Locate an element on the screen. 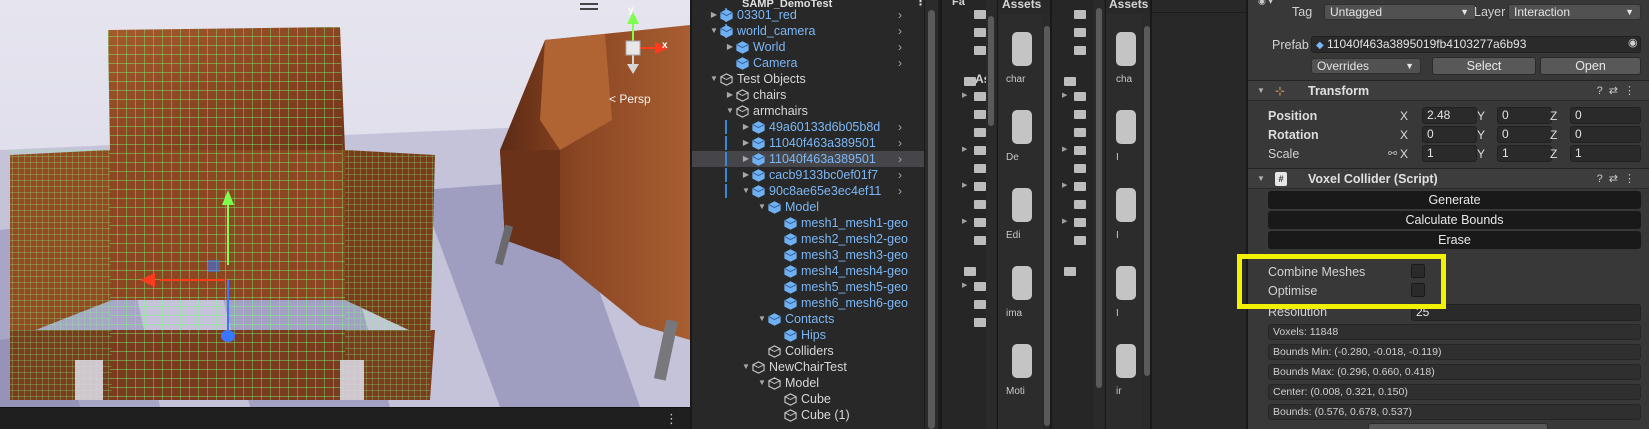 This screenshot has height=429, width=1649. hierarchy-row: mesh4_mesh4-geo is located at coordinates (815, 271).